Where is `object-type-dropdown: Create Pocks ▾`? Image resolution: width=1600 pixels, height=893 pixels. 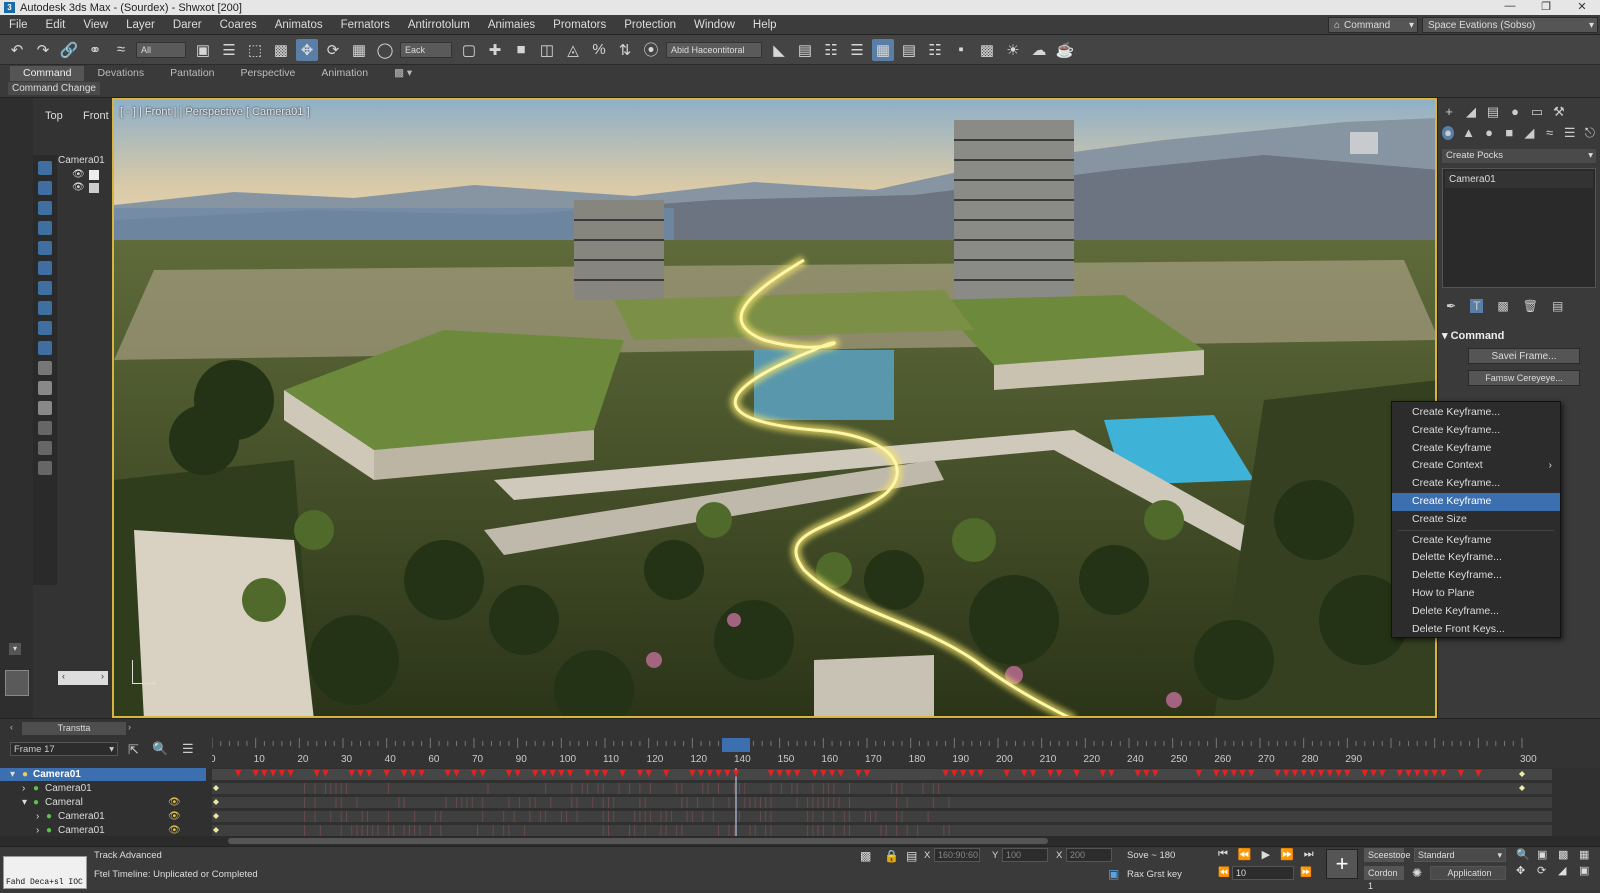
object-type-dropdown: Create Pocks ▾ is located at coordinates (1519, 156).